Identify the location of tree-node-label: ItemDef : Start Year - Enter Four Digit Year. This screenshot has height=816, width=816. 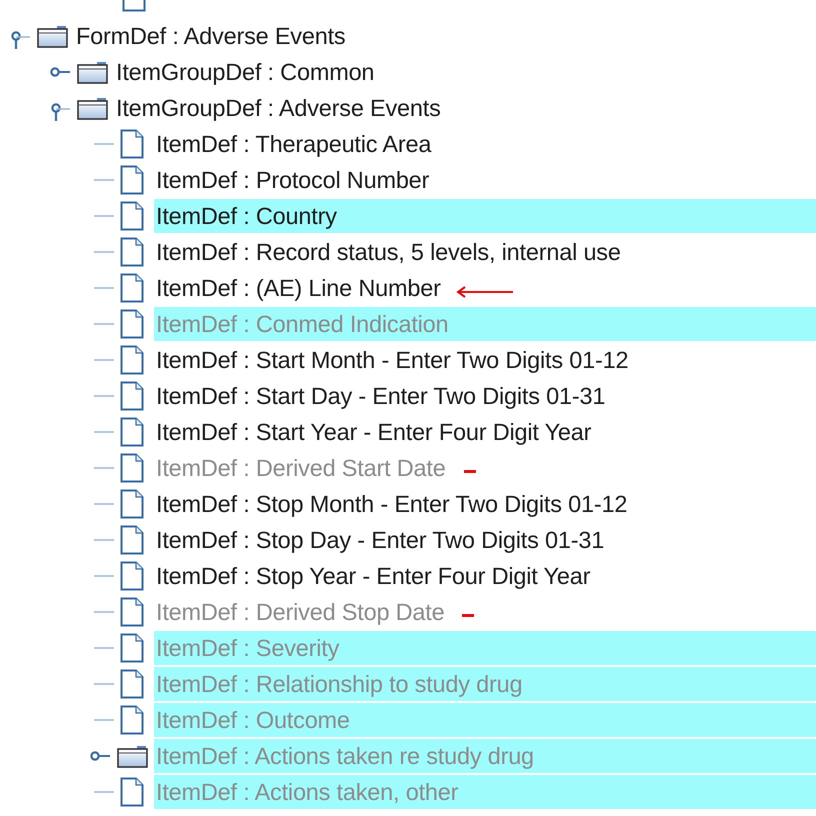
(375, 432).